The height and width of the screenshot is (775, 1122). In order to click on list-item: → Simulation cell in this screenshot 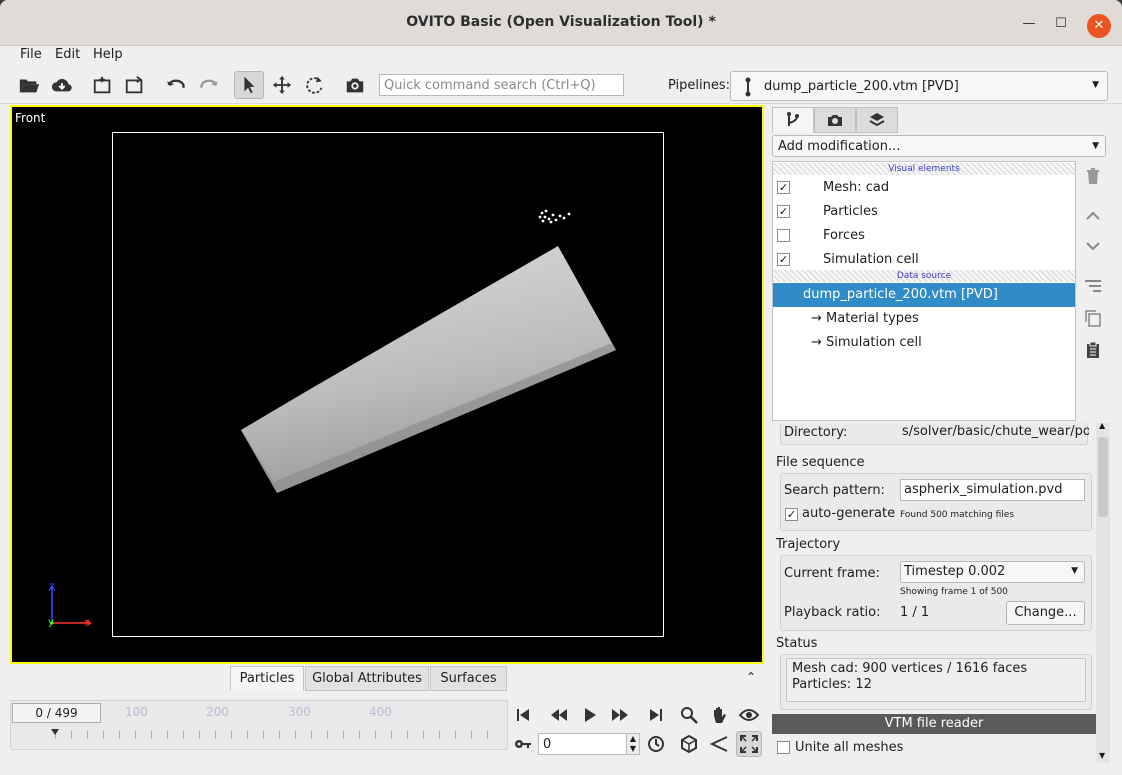, I will do `click(924, 343)`.